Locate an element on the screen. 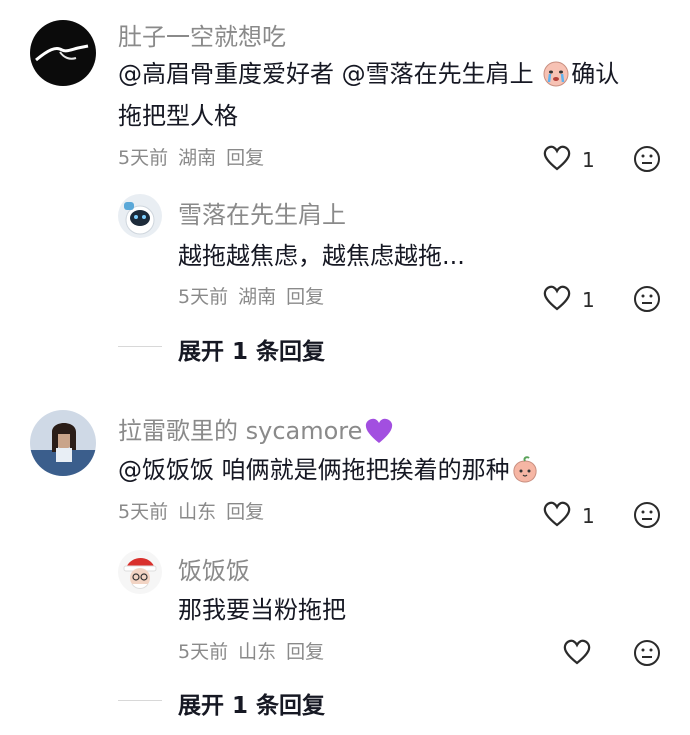  comment-username: 肚子一空就想吃 is located at coordinates (202, 37).